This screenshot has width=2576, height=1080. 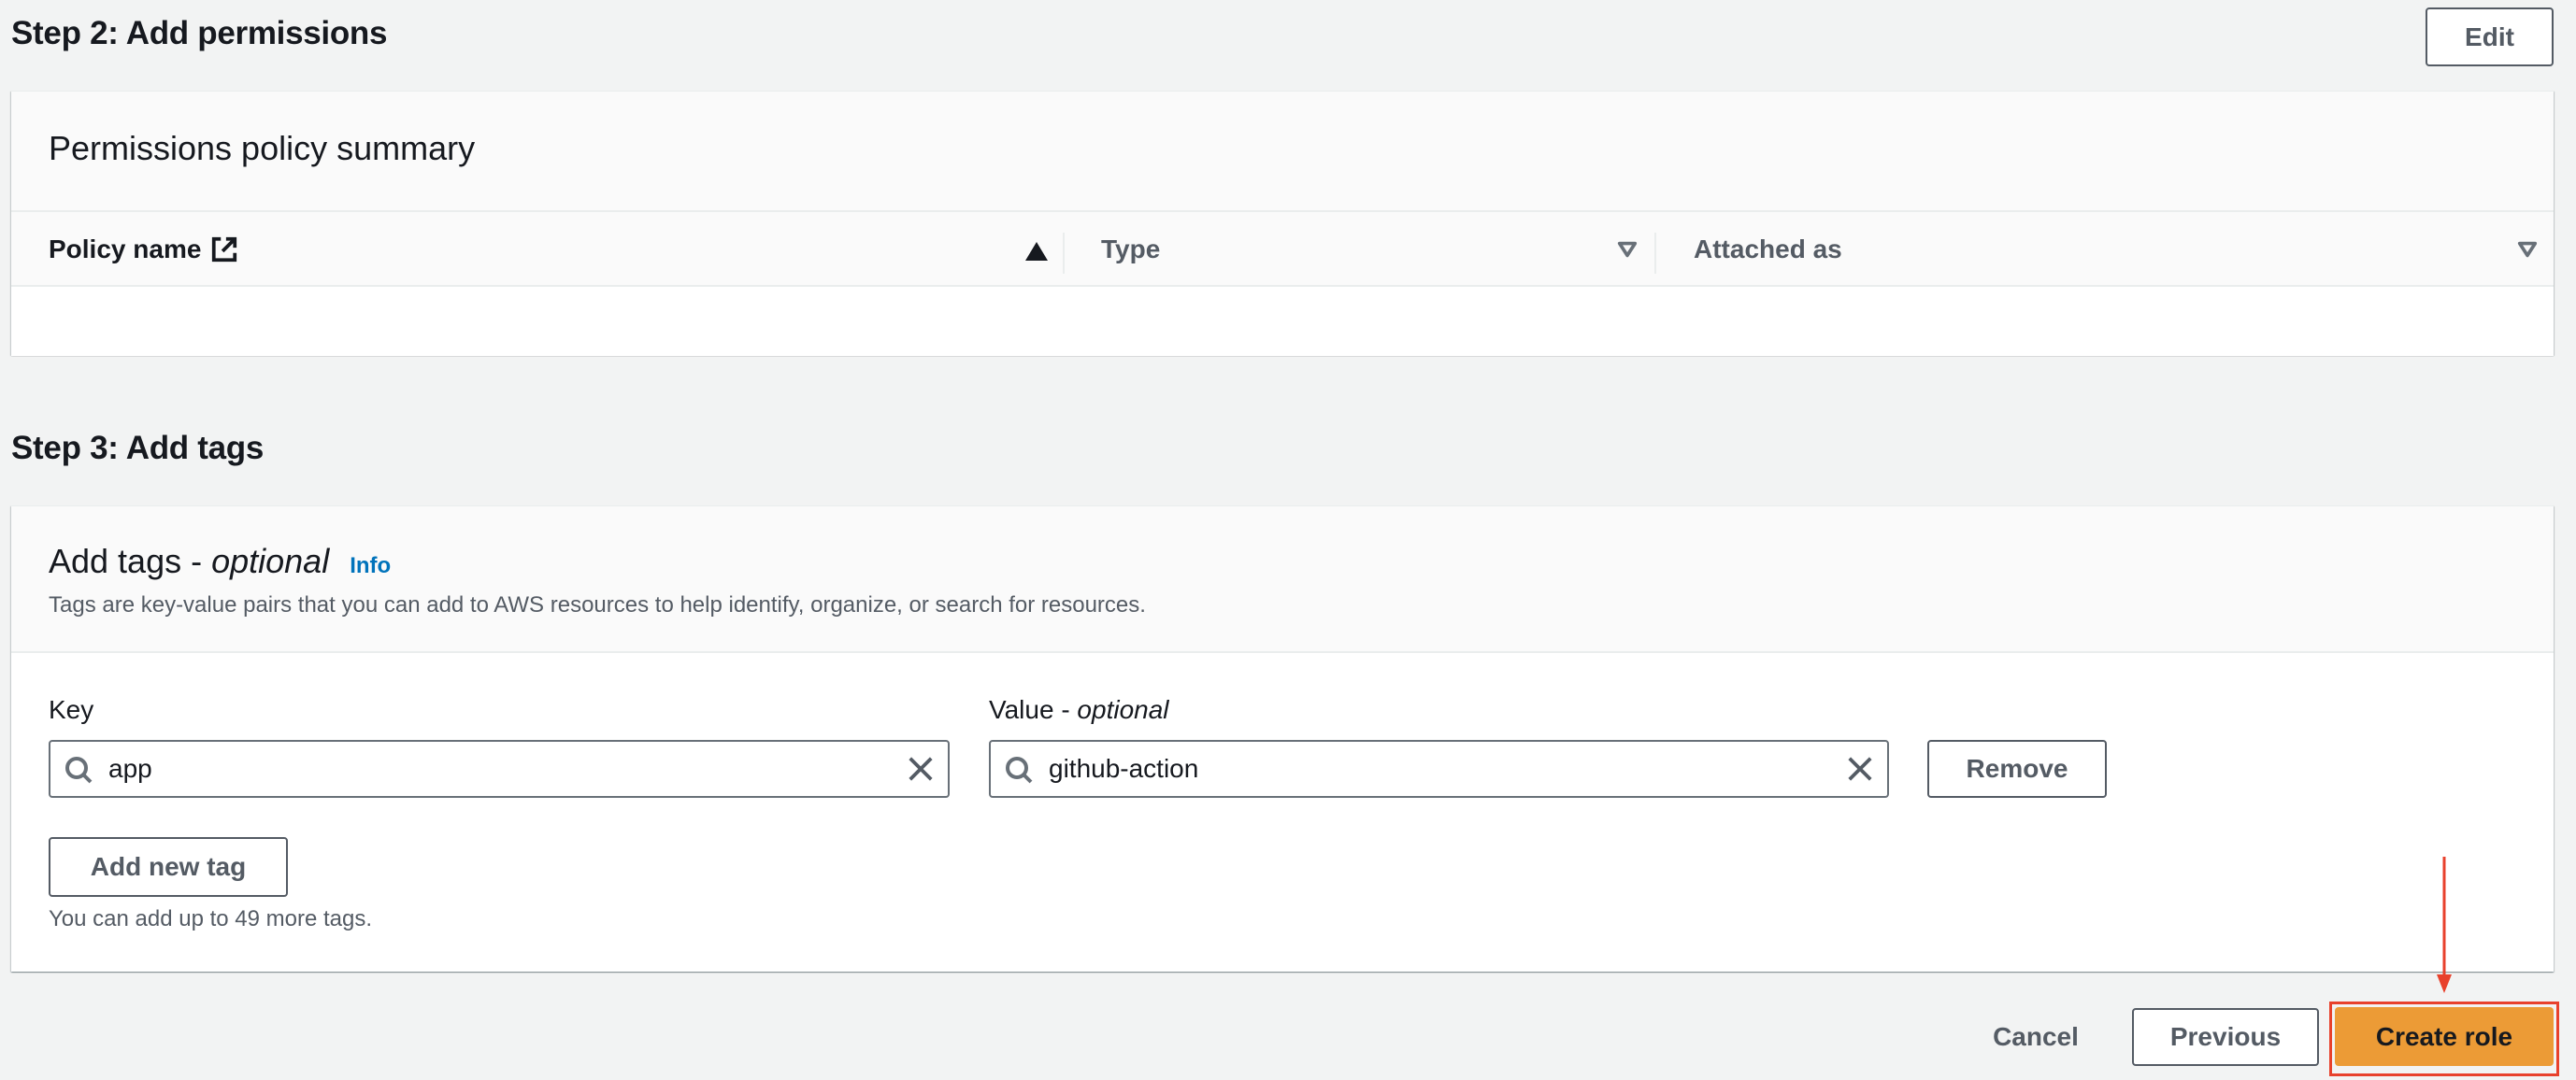 What do you see at coordinates (2017, 769) in the screenshot?
I see `remove-tag-button: Remove` at bounding box center [2017, 769].